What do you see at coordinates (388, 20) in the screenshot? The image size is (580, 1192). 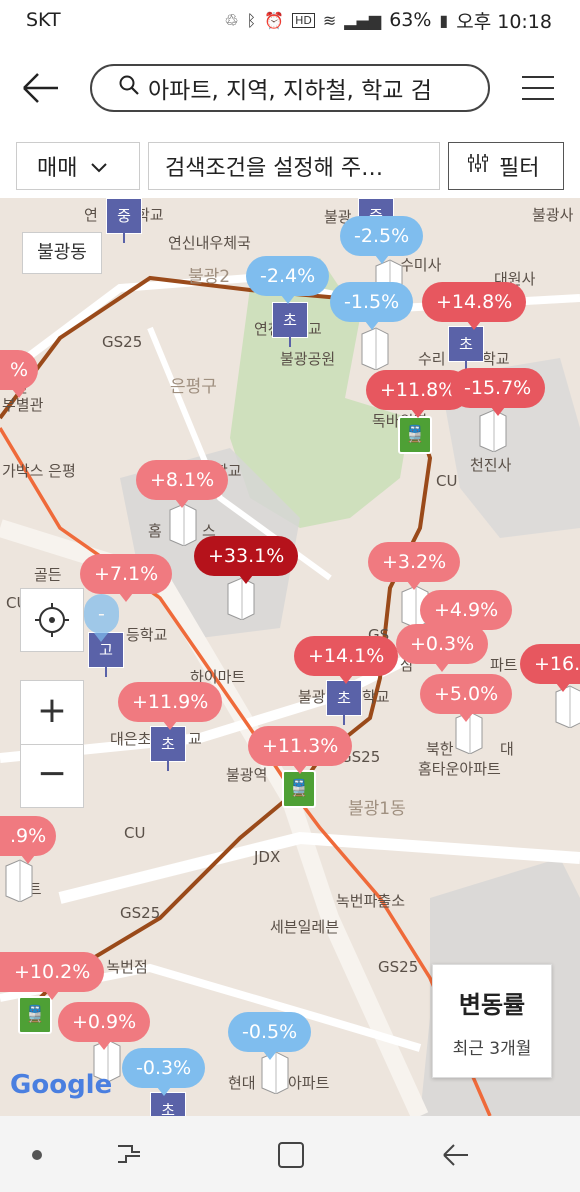 I see `status-icons: ♲ ᛒ ⏰ HD ≋ ▂▄▆ 63% ▮ 오후 10:18` at bounding box center [388, 20].